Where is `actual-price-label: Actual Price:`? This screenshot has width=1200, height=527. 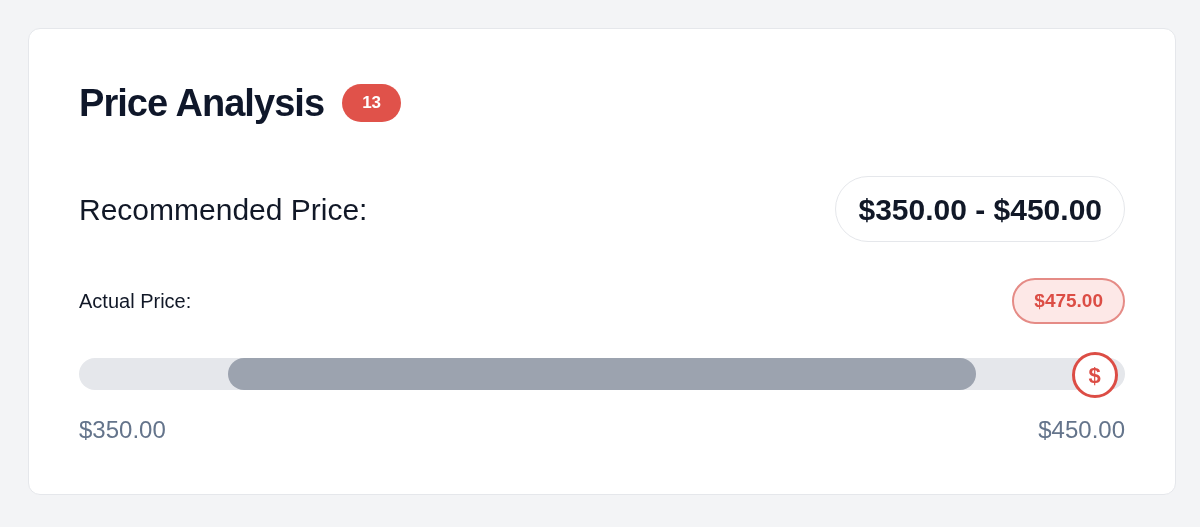
actual-price-label: Actual Price: is located at coordinates (135, 301).